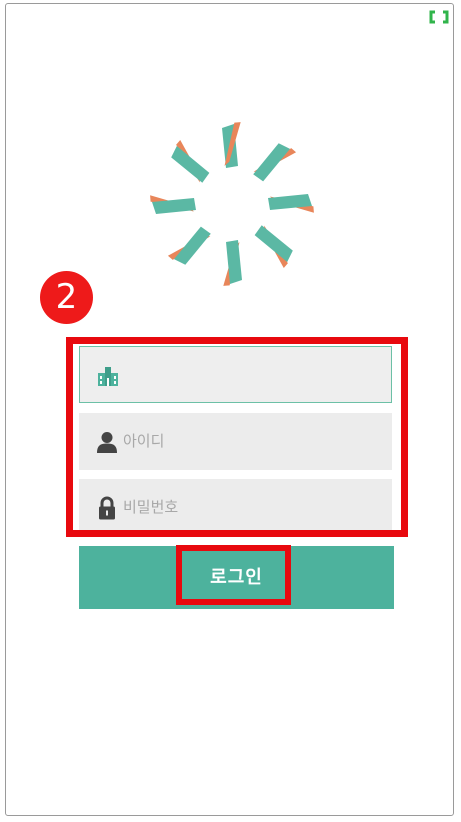 The image size is (461, 822). Describe the element at coordinates (233, 575) in the screenshot. I see `login-highlight-box` at that location.